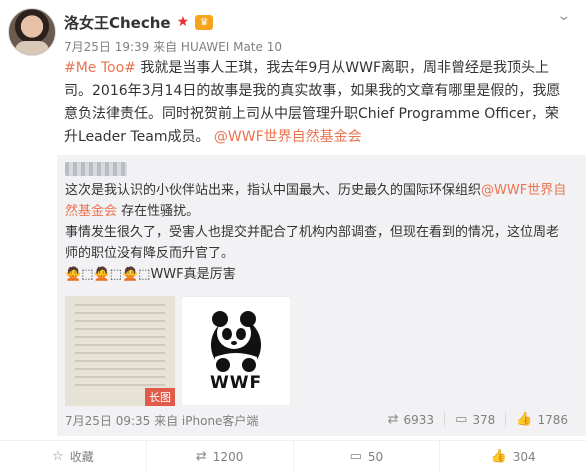  Describe the element at coordinates (32, 32) in the screenshot. I see `avatar` at that location.